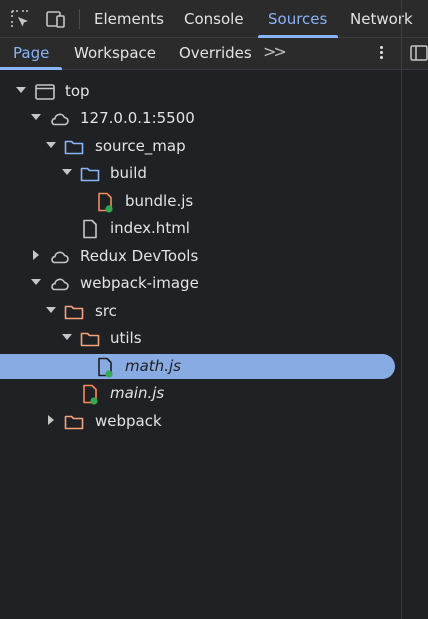 This screenshot has height=619, width=428. I want to click on tree-item-label: bundle.js, so click(159, 201).